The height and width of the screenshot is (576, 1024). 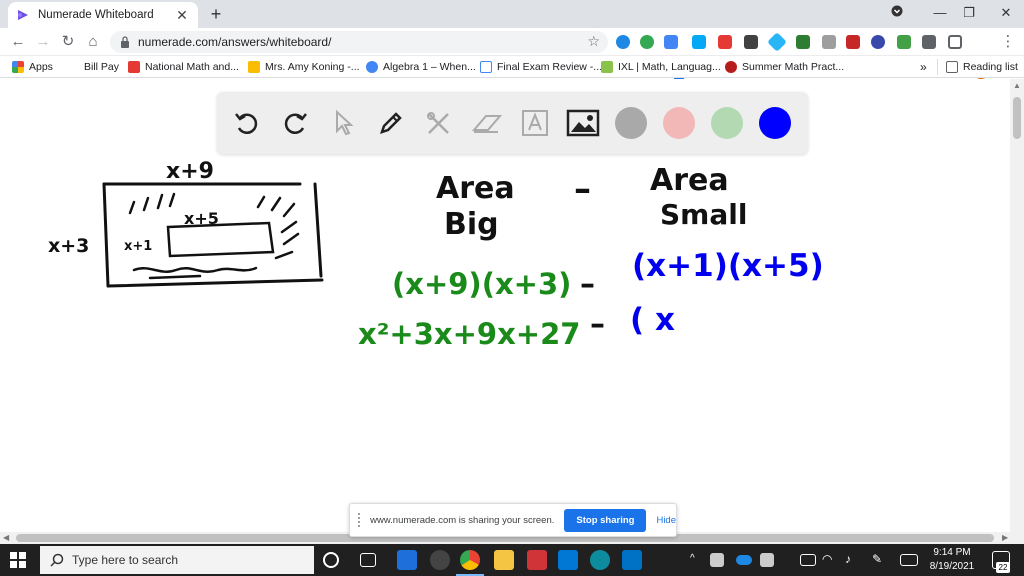 I want to click on stop-sharing-button: Stop sharing, so click(x=605, y=520).